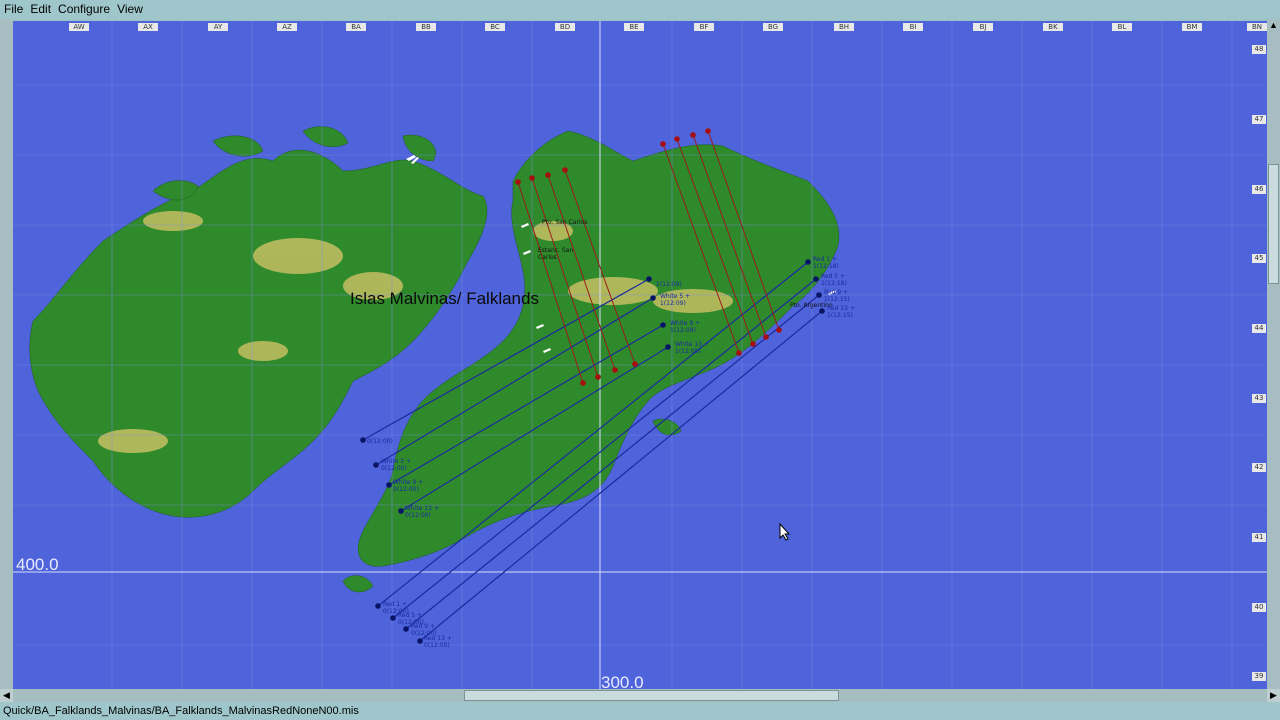 Image resolution: width=1280 pixels, height=720 pixels. What do you see at coordinates (837, 280) in the screenshot?
I see `flight-label: Red 5 + 1(12:18)` at bounding box center [837, 280].